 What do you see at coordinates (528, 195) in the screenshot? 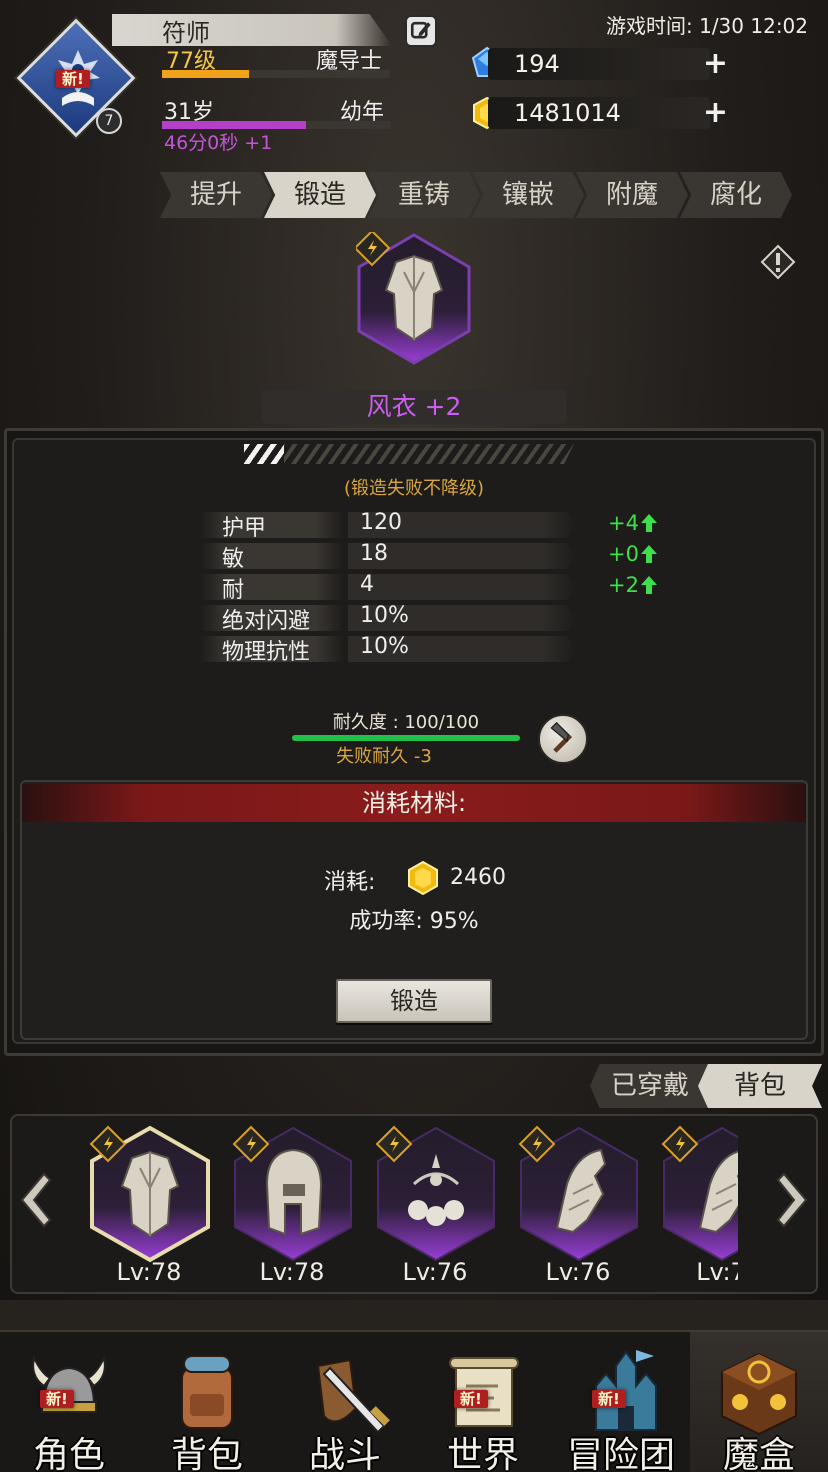
I see `tab-3: 镶嵌` at bounding box center [528, 195].